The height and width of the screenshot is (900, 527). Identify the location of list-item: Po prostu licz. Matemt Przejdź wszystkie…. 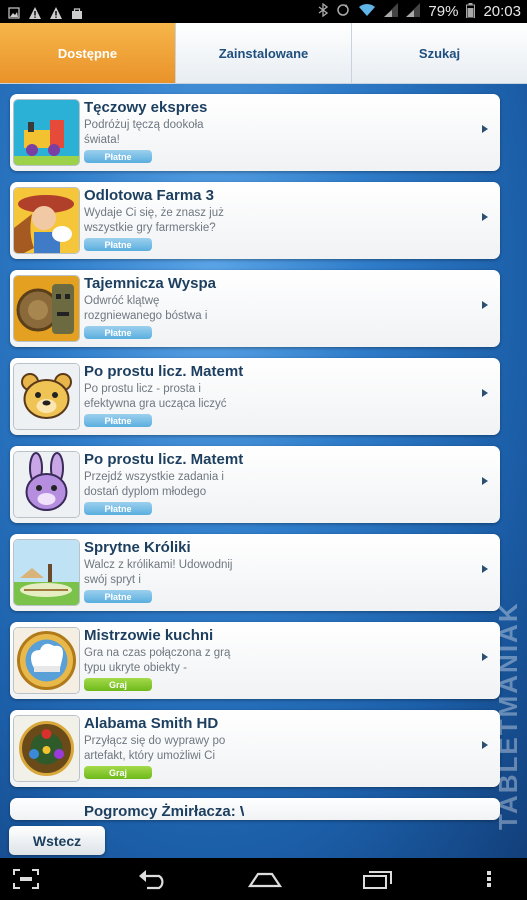
(255, 484).